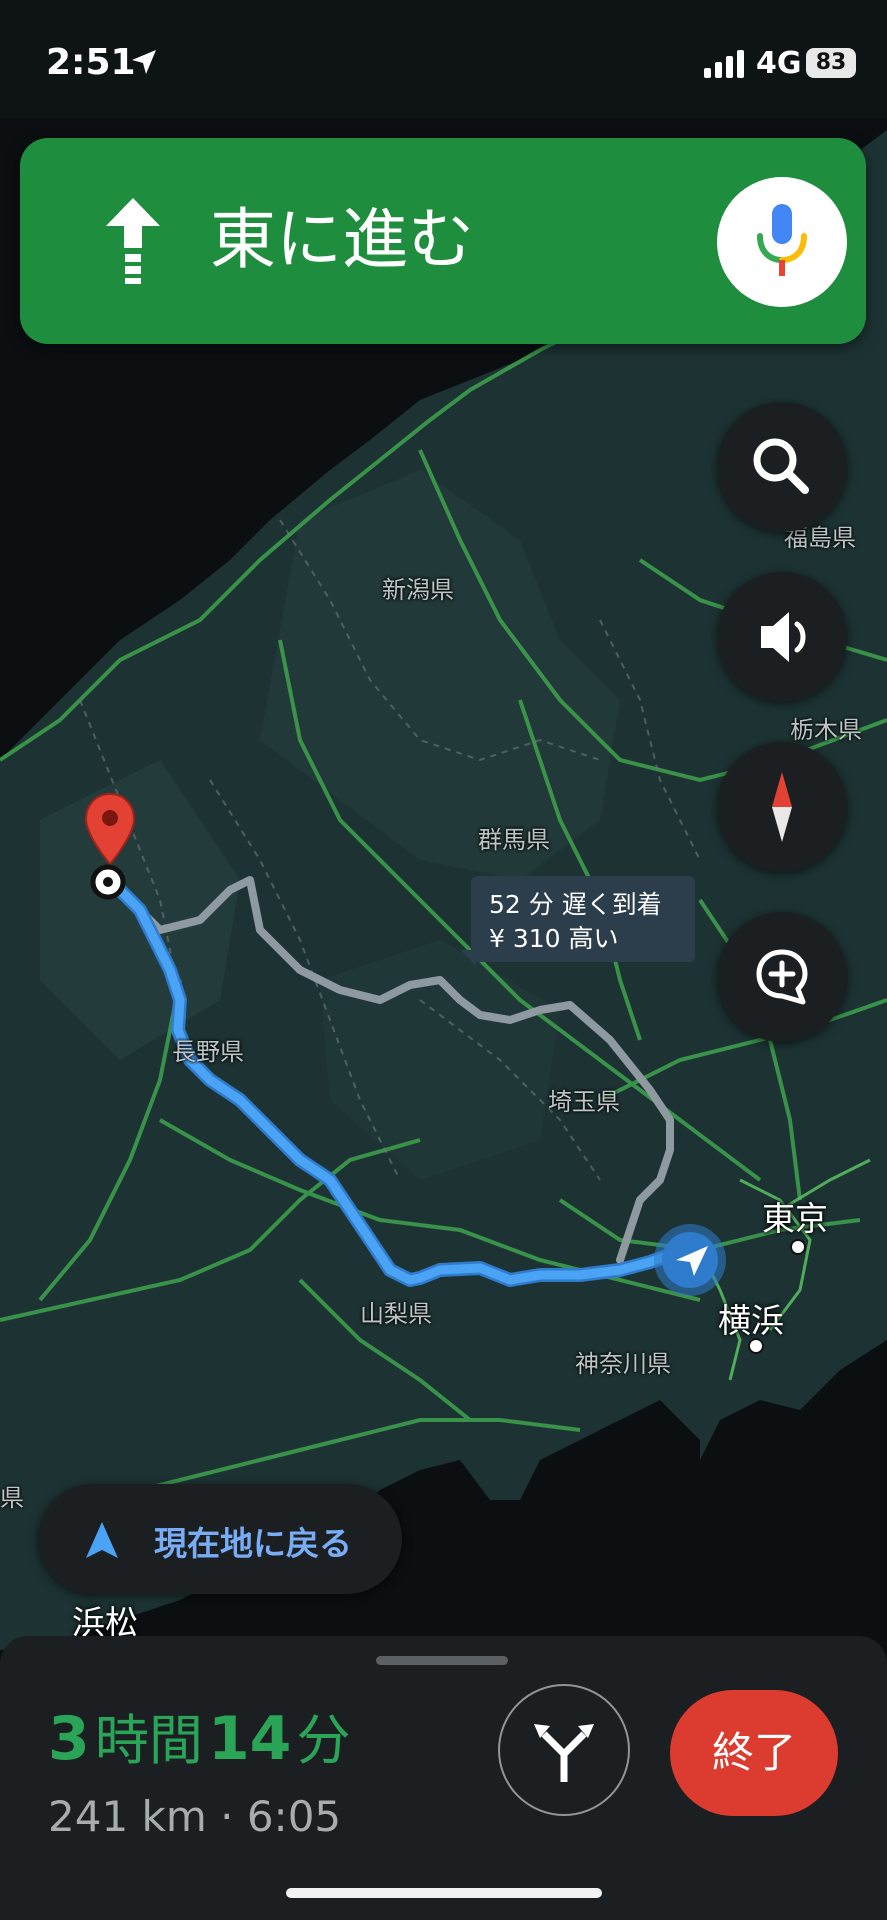 This screenshot has width=887, height=1920. I want to click on add-report-button, so click(782, 977).